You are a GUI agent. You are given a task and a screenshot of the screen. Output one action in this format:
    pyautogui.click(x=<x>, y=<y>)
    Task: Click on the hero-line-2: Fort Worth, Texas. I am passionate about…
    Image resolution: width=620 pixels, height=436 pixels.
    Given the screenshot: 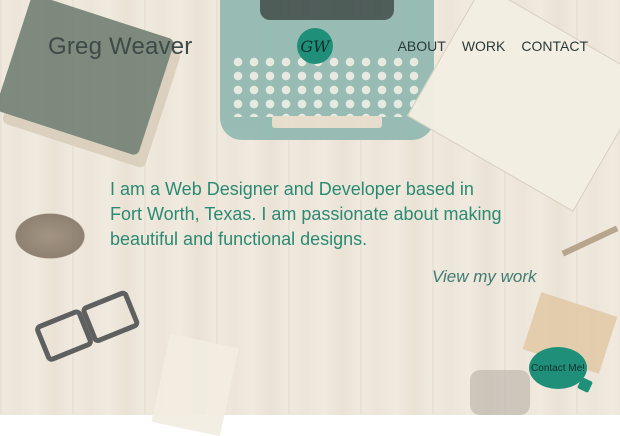 What is the action you would take?
    pyautogui.click(x=306, y=214)
    